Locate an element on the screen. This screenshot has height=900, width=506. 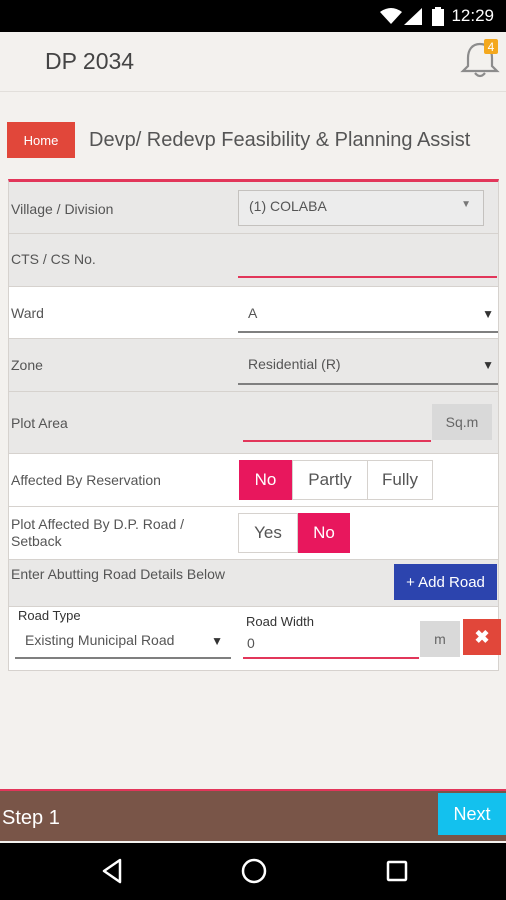
close-icon: ✖ is located at coordinates (482, 636).